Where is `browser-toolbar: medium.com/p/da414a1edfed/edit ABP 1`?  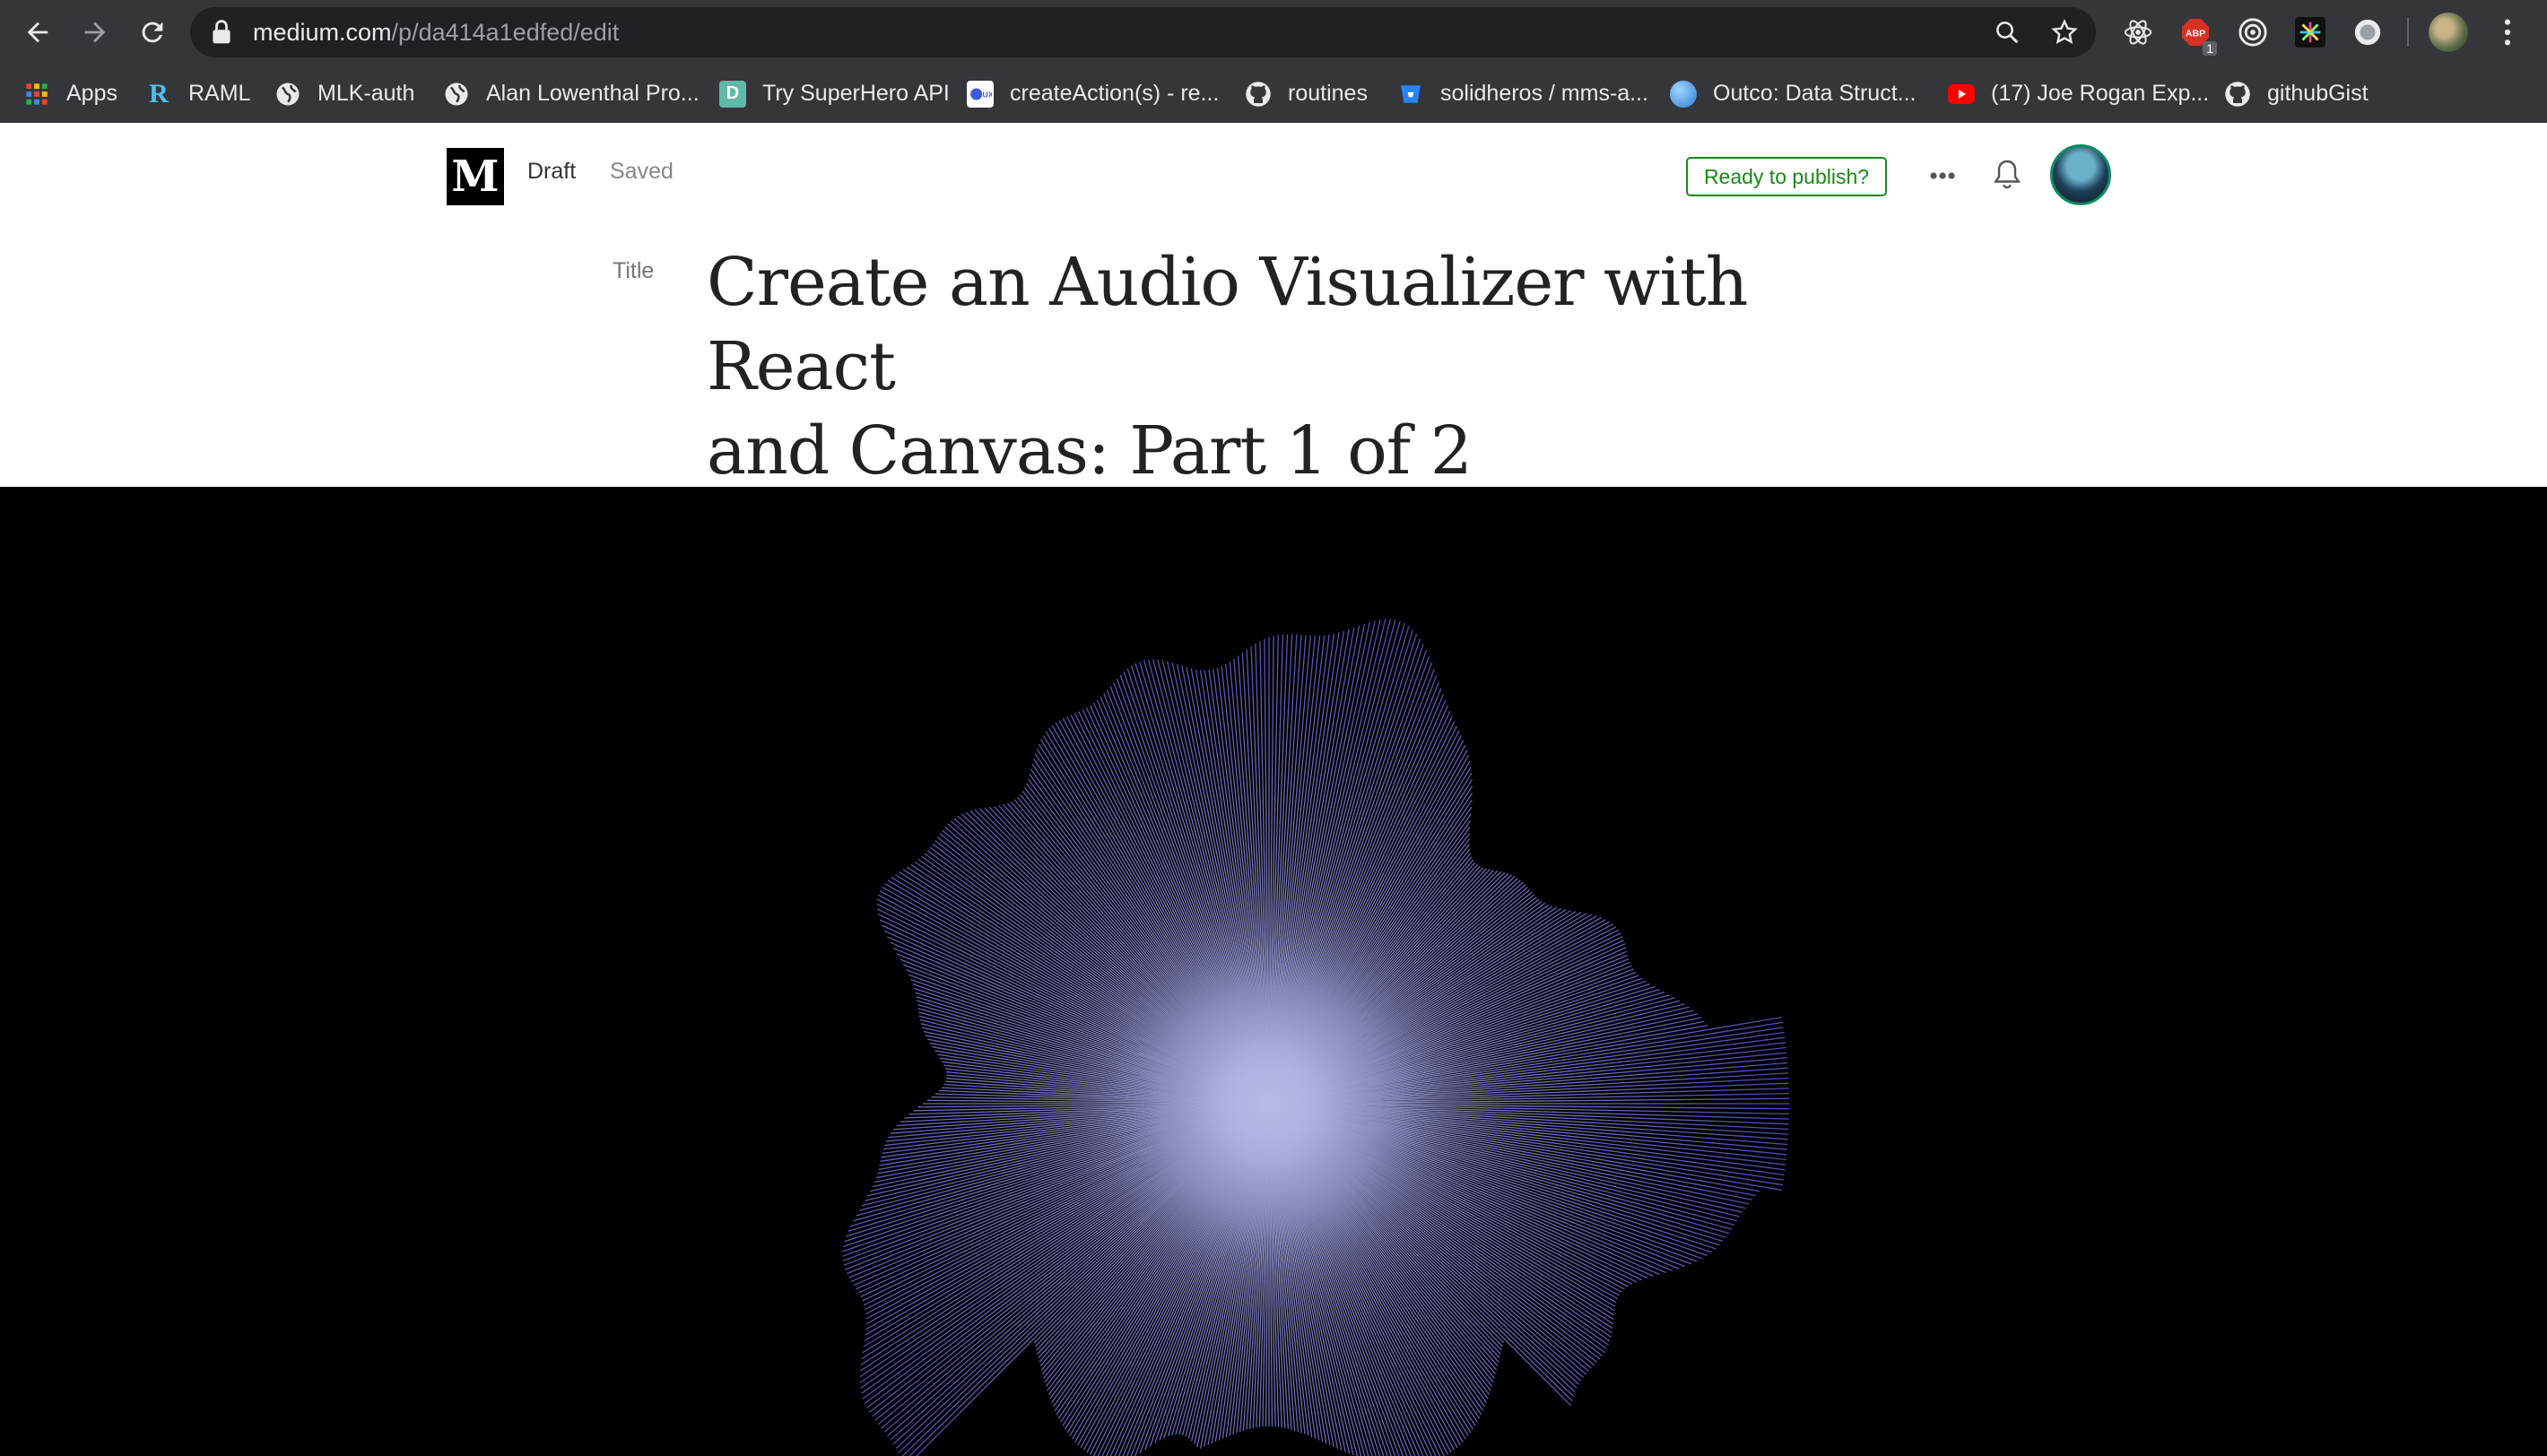
browser-toolbar: medium.com/p/da414a1edfed/edit ABP 1 is located at coordinates (1273, 32).